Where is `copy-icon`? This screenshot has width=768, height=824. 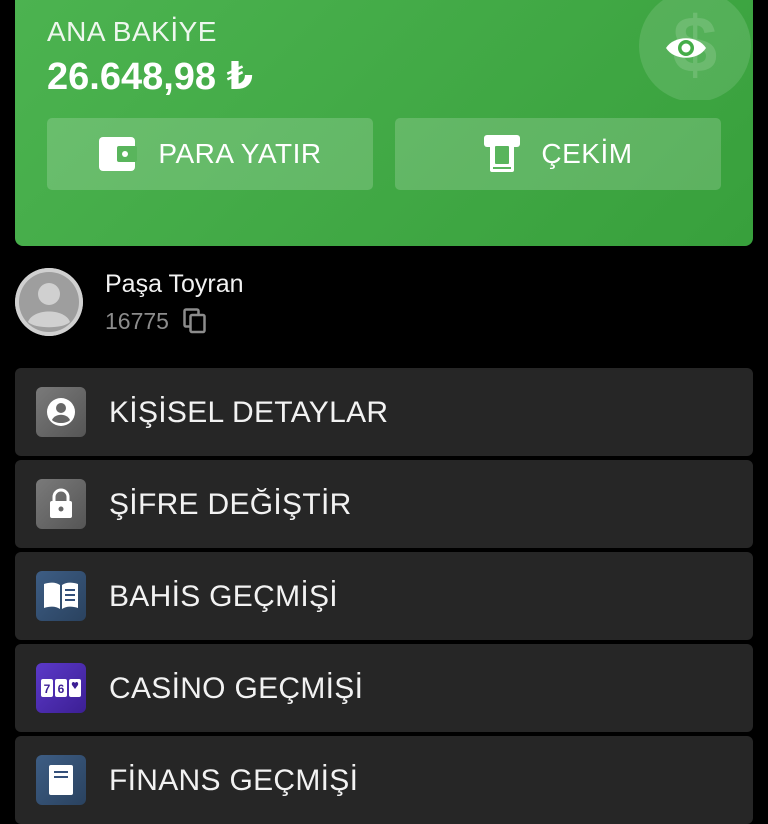
copy-icon is located at coordinates (195, 321).